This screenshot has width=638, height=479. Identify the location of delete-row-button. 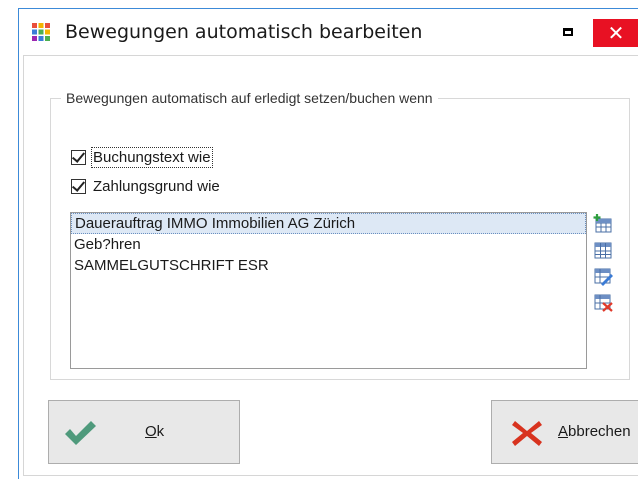
(603, 302).